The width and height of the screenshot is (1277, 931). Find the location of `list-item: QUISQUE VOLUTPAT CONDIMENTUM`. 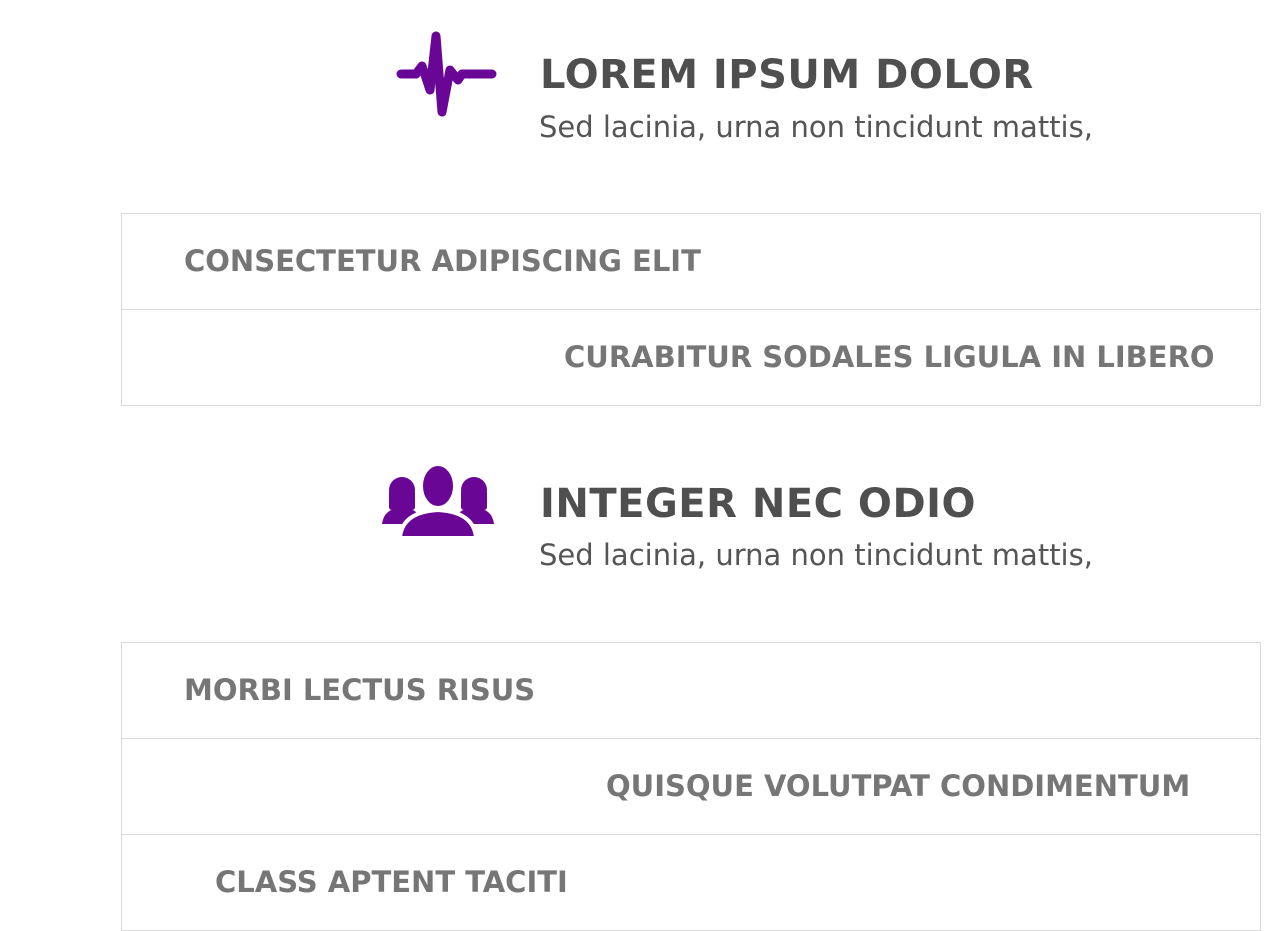

list-item: QUISQUE VOLUTPAT CONDIMENTUM is located at coordinates (691, 787).